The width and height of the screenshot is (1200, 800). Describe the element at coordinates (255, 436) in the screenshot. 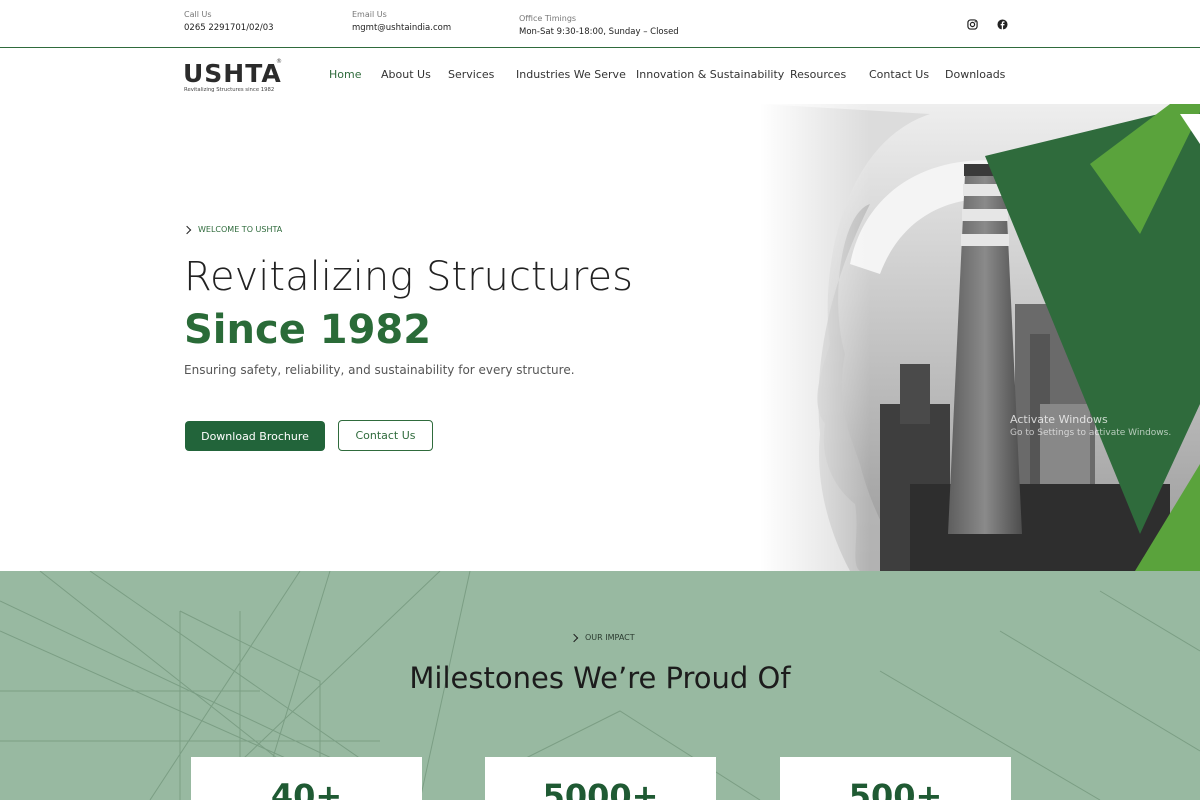

I see `download-brochure-button: Download Brochure` at that location.